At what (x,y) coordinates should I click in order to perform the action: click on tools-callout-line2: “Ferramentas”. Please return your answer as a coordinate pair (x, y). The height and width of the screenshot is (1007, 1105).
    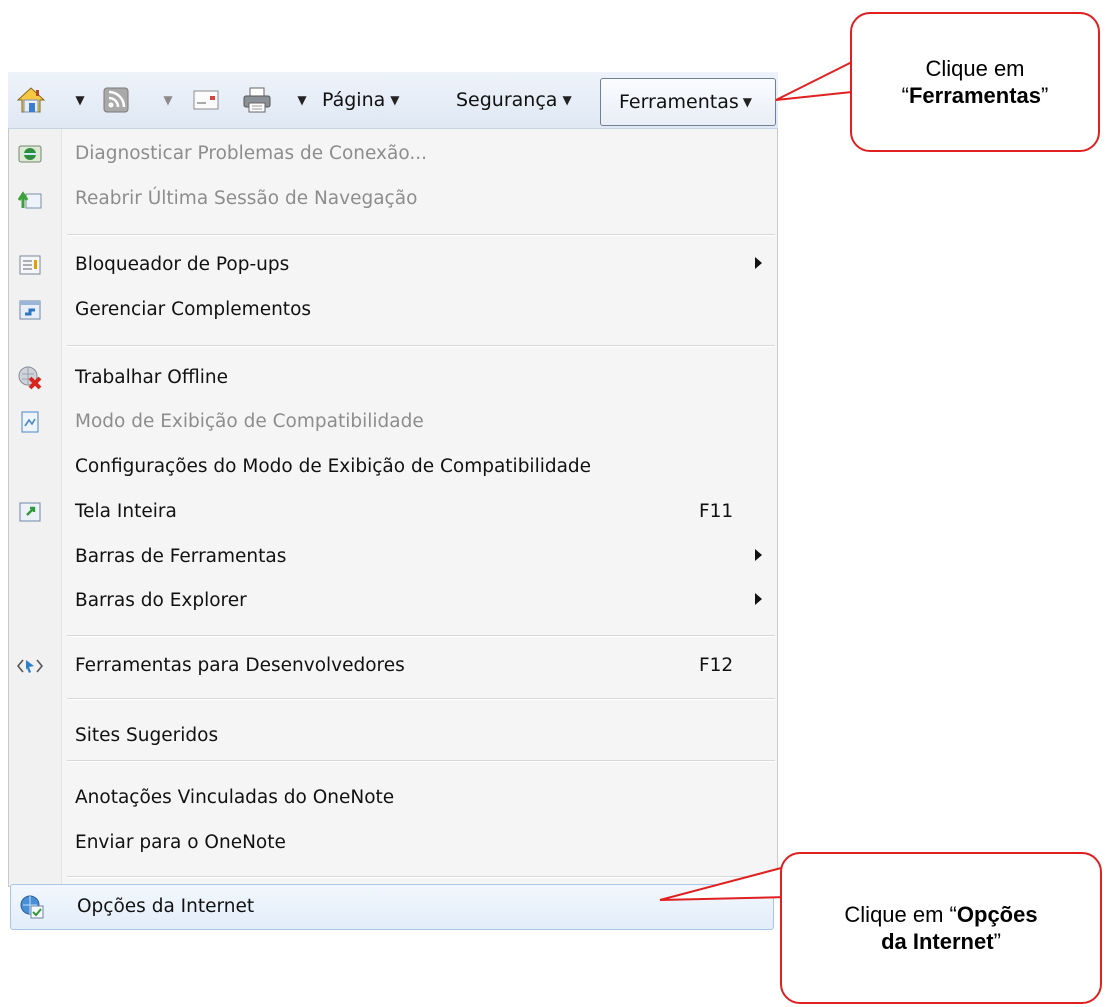
    Looking at the image, I should click on (975, 96).